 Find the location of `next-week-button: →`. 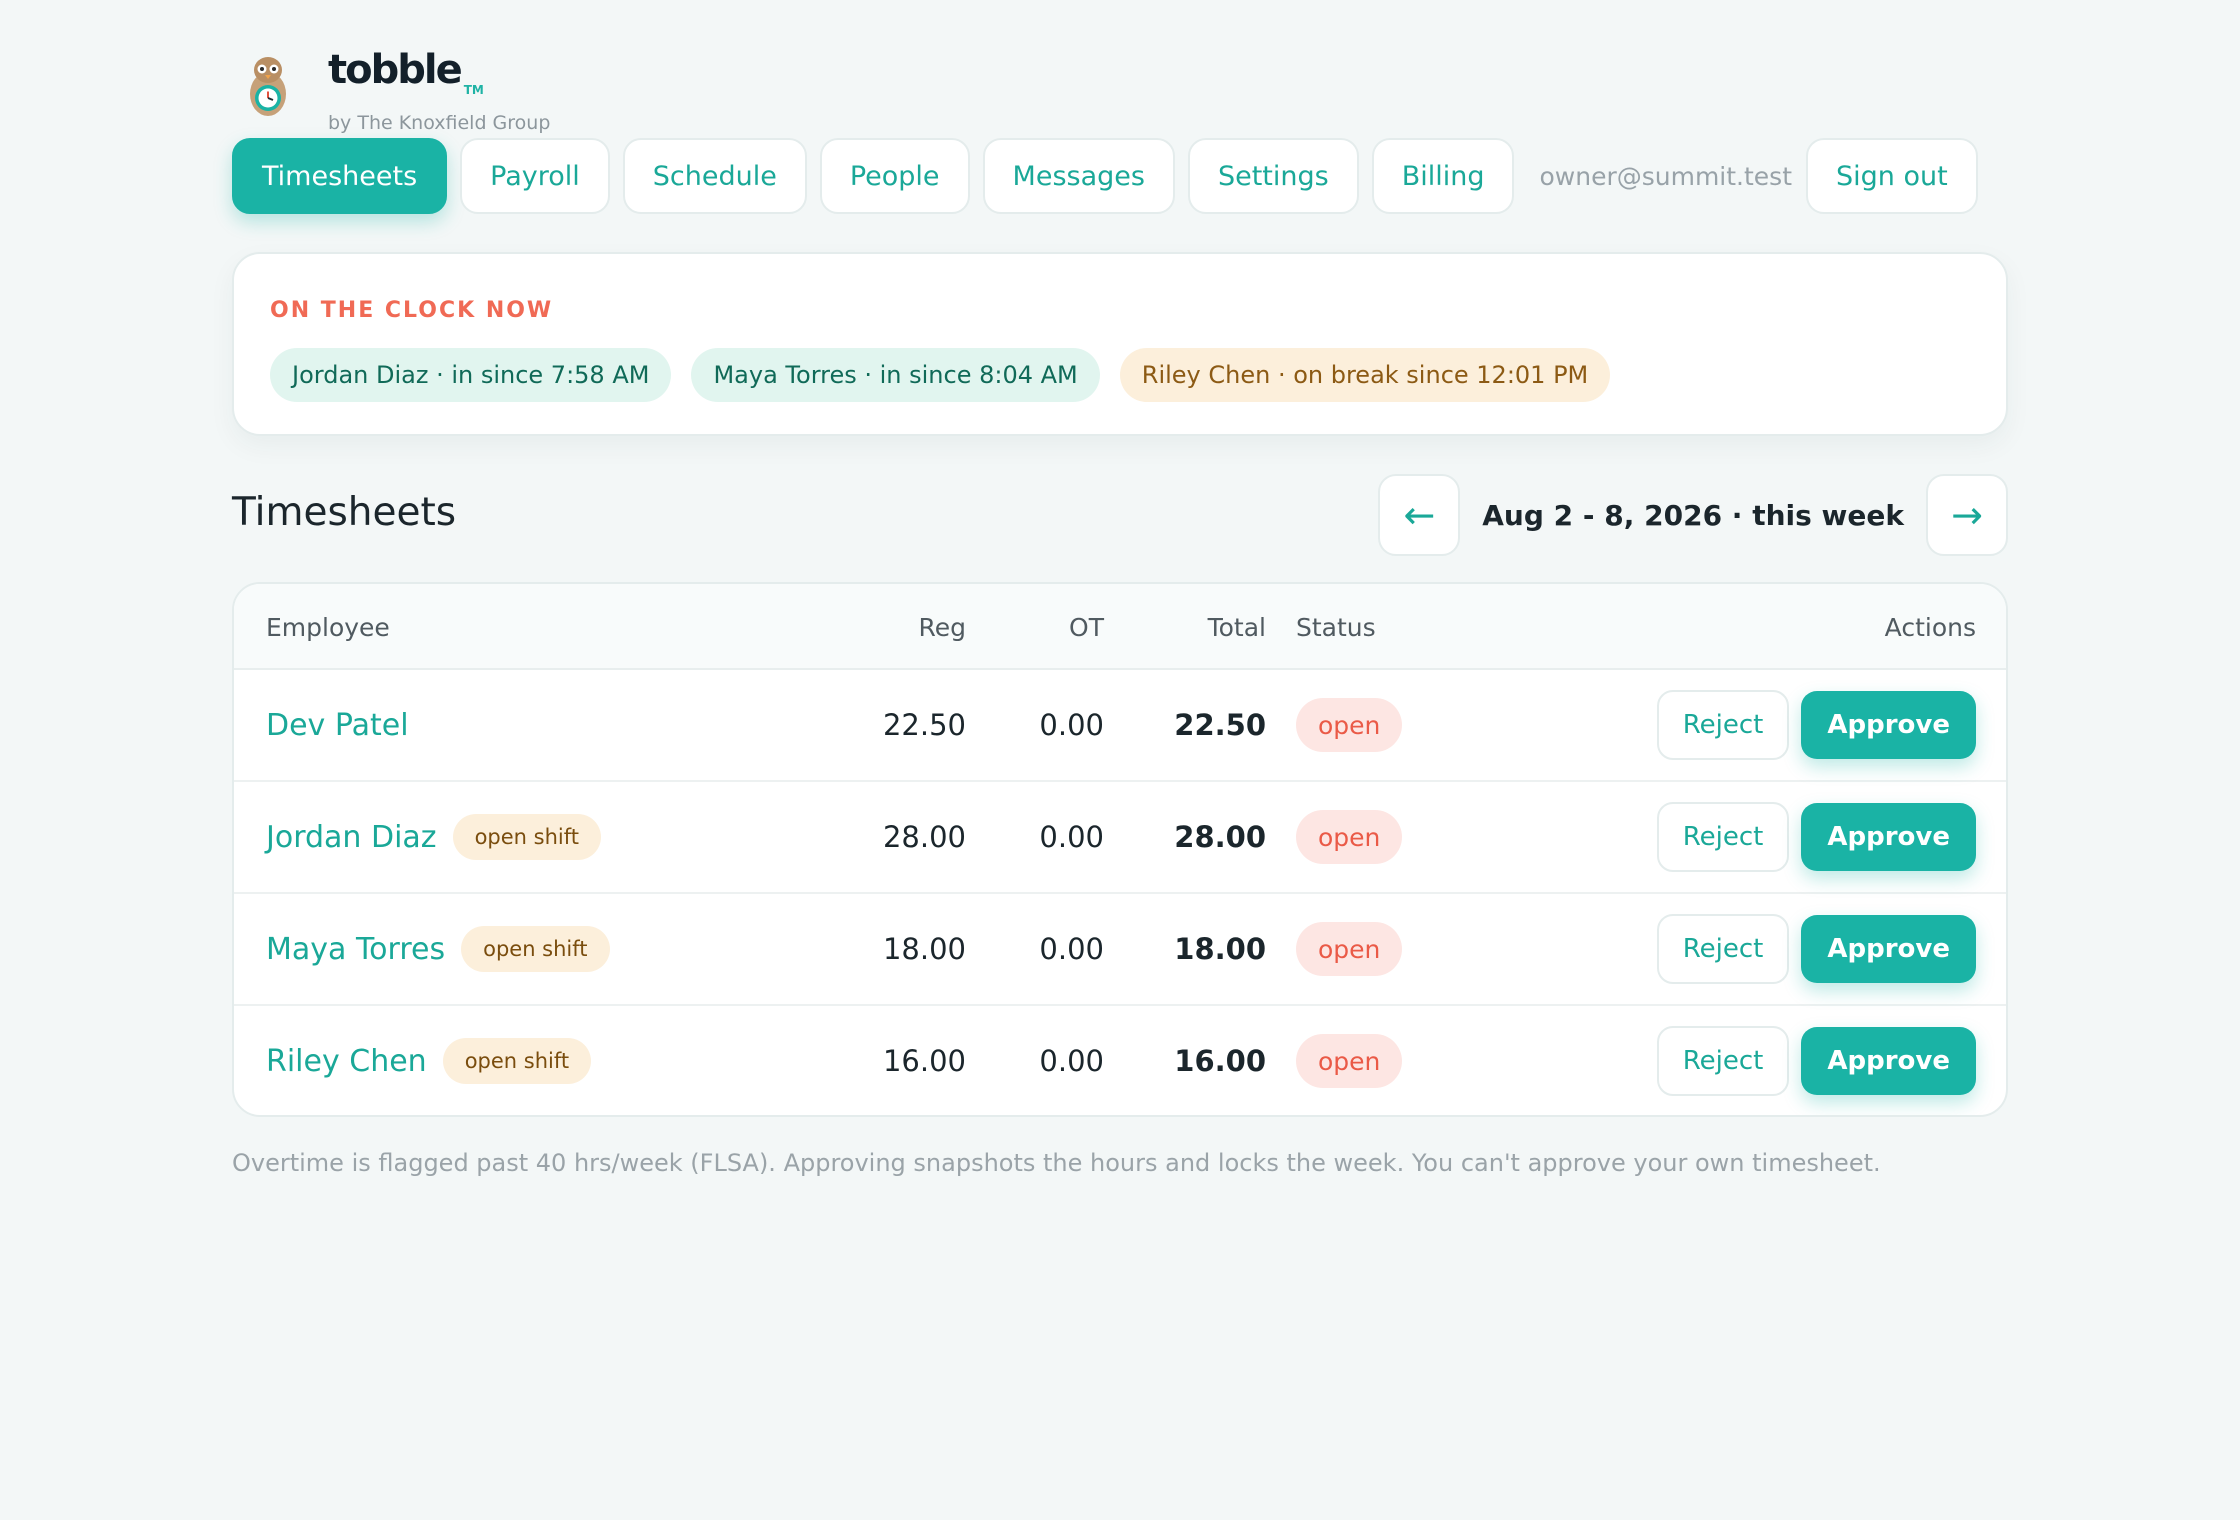

next-week-button: → is located at coordinates (1967, 515).